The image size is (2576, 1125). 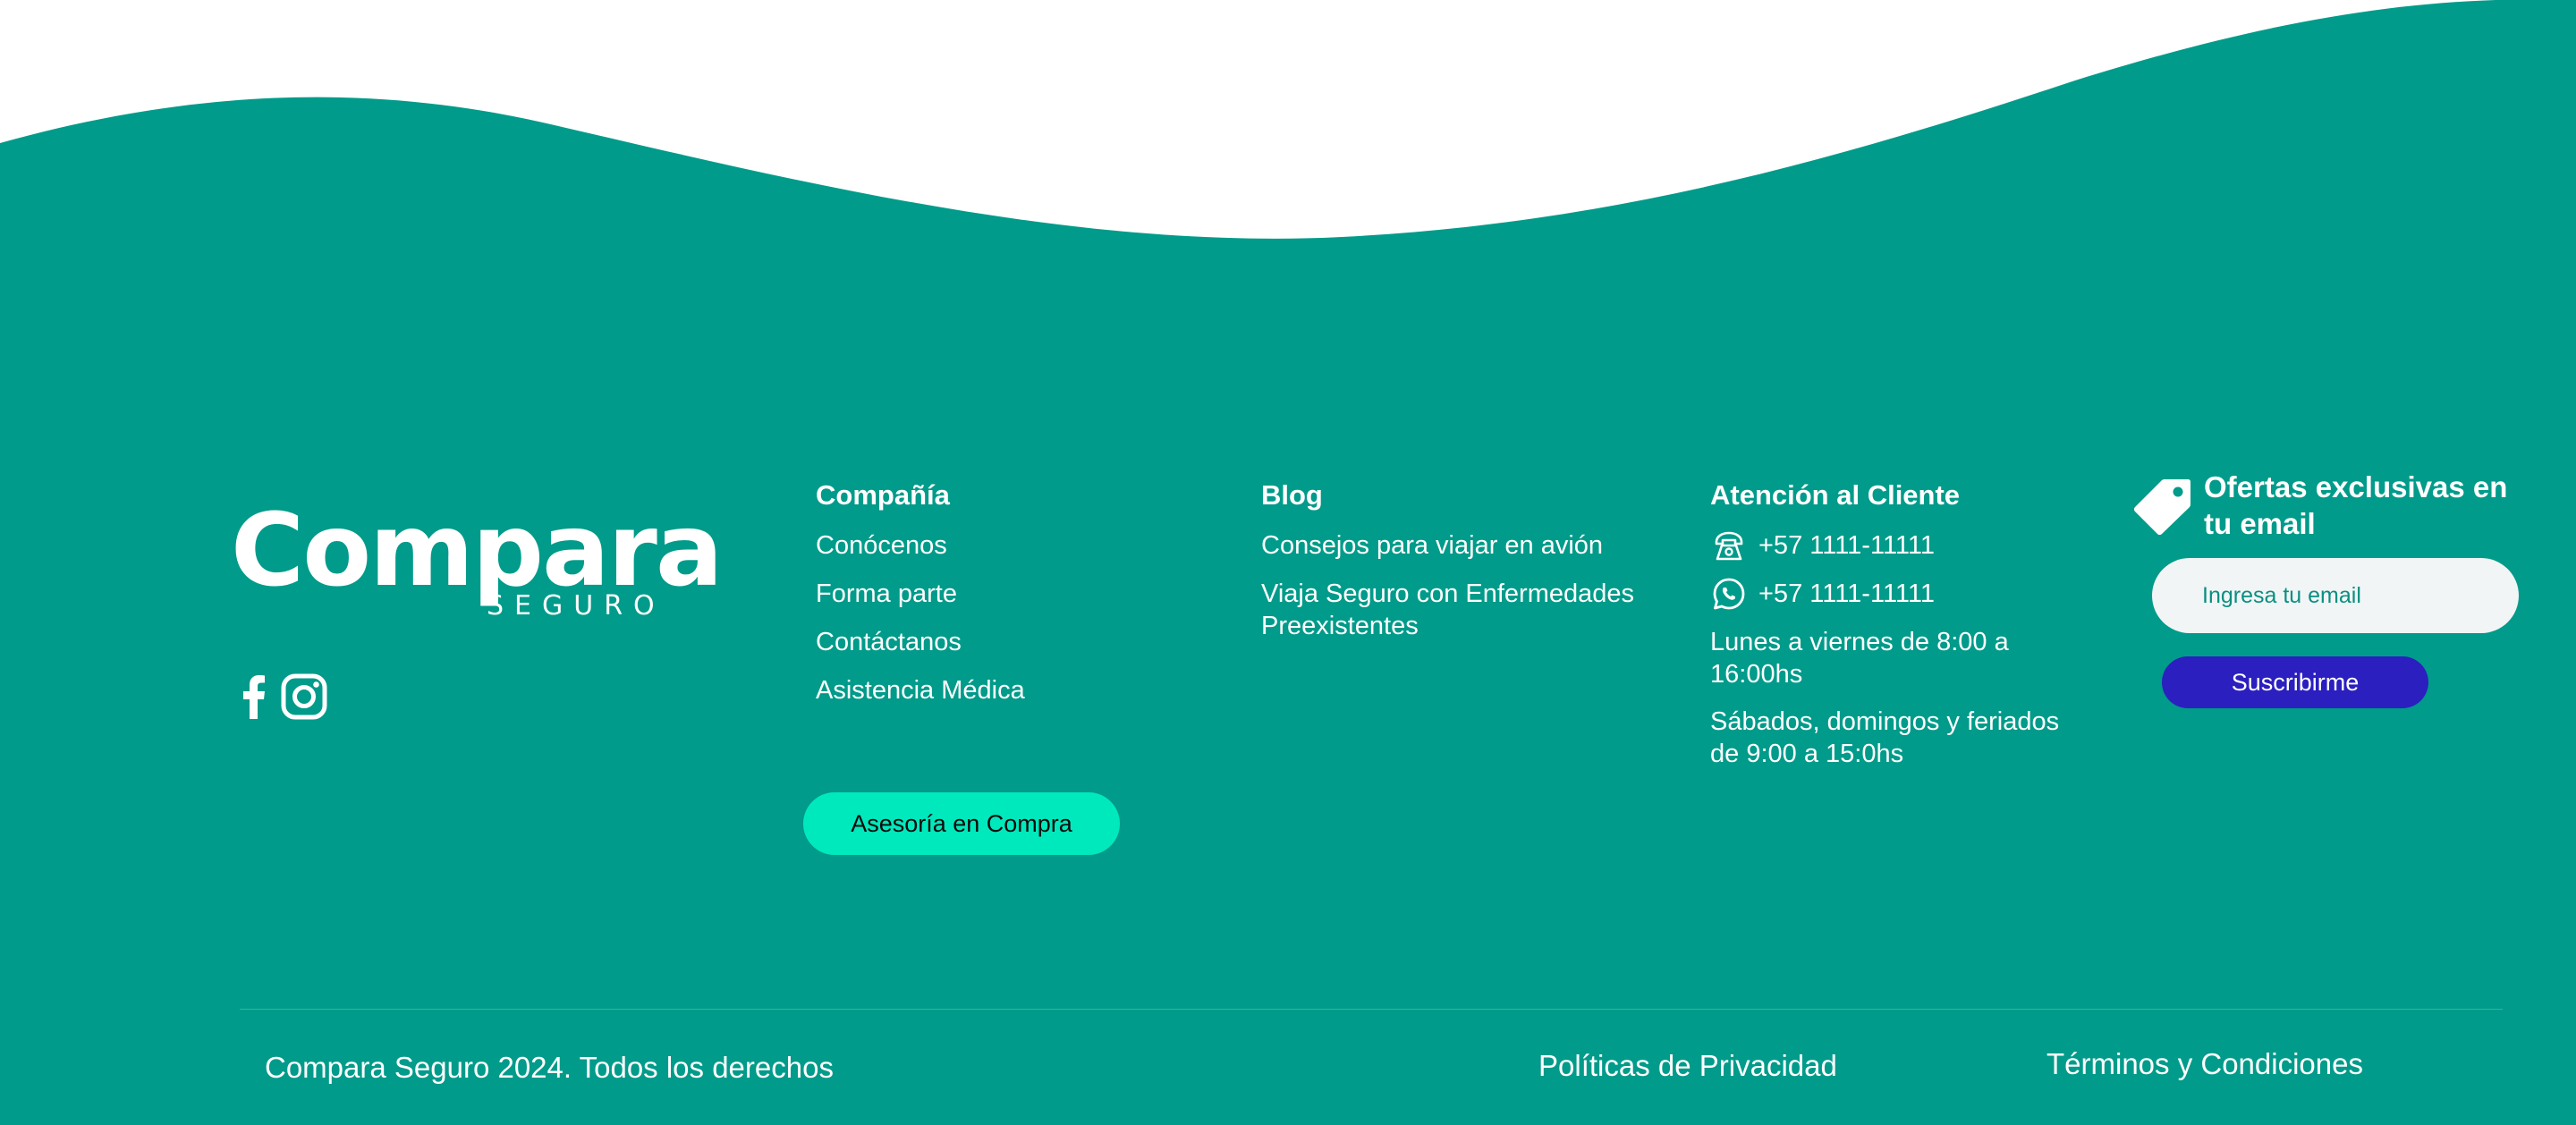 I want to click on company-title: Compañía, so click(x=883, y=495).